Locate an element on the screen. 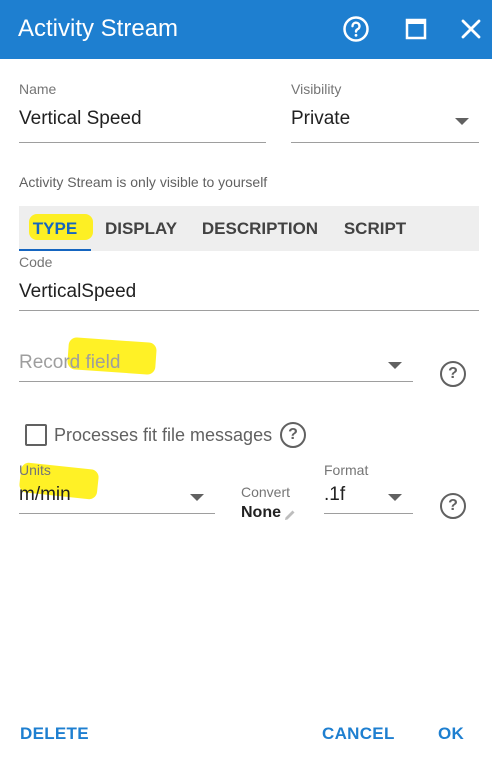  tab-bar: TYPE DISPLAY DESCRIPTION SCRIPT is located at coordinates (249, 228).